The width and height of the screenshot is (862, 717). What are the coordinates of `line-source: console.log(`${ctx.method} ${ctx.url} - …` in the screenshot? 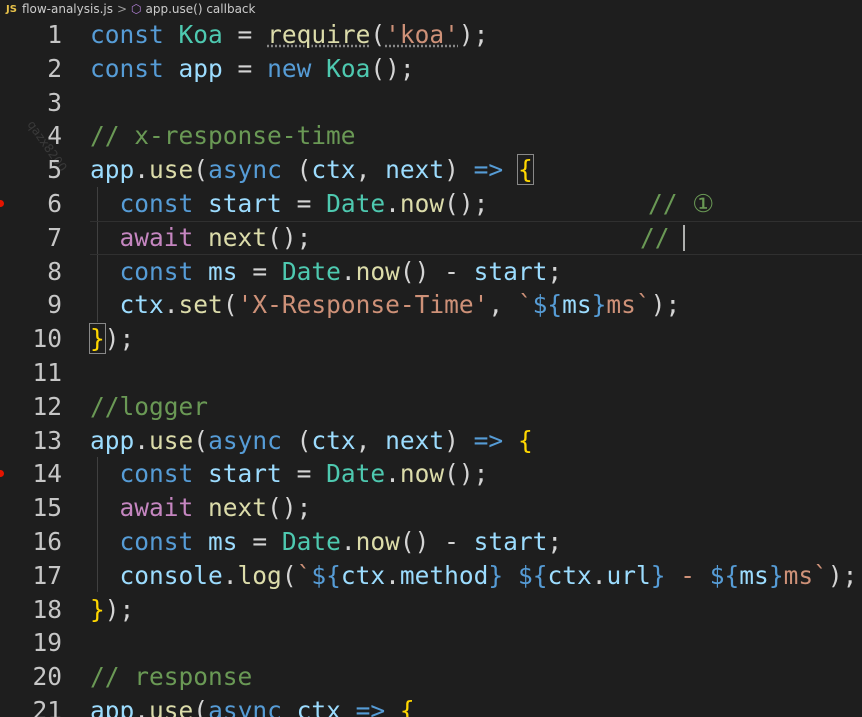 It's located at (474, 576).